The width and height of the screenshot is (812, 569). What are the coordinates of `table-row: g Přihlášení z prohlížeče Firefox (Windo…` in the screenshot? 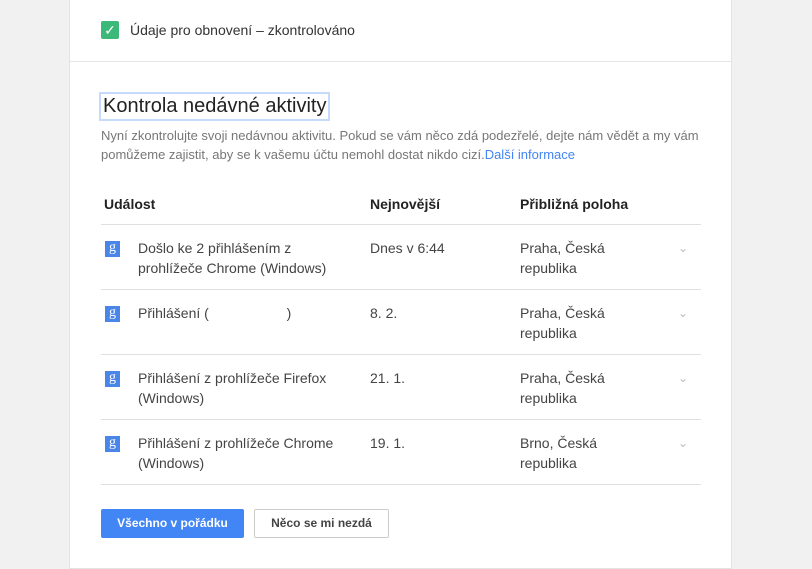 It's located at (401, 387).